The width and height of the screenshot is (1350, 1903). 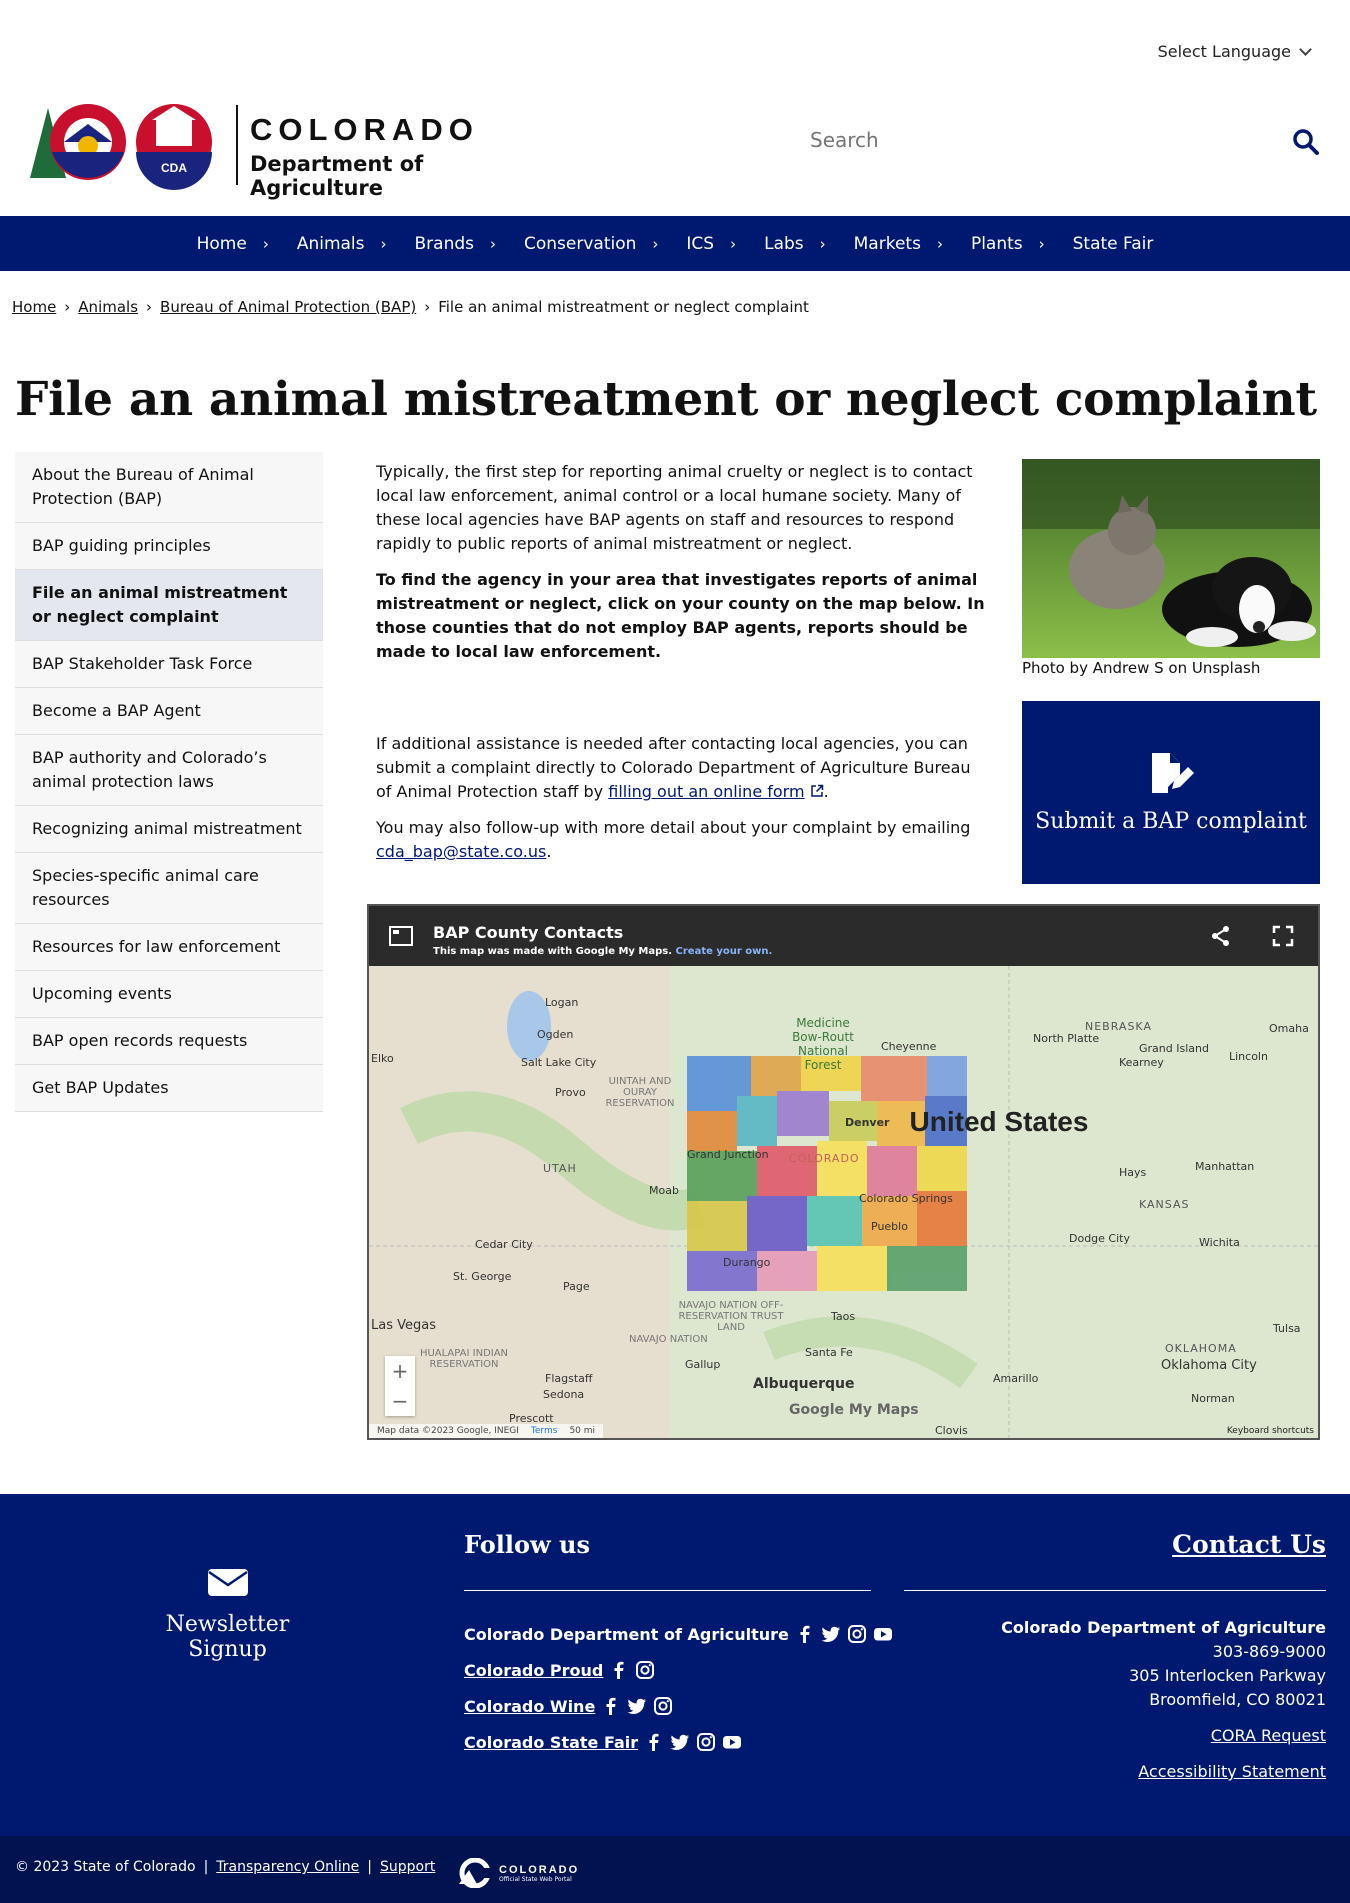 What do you see at coordinates (591, 244) in the screenshot?
I see `nav-item-conservation: Conservation ›` at bounding box center [591, 244].